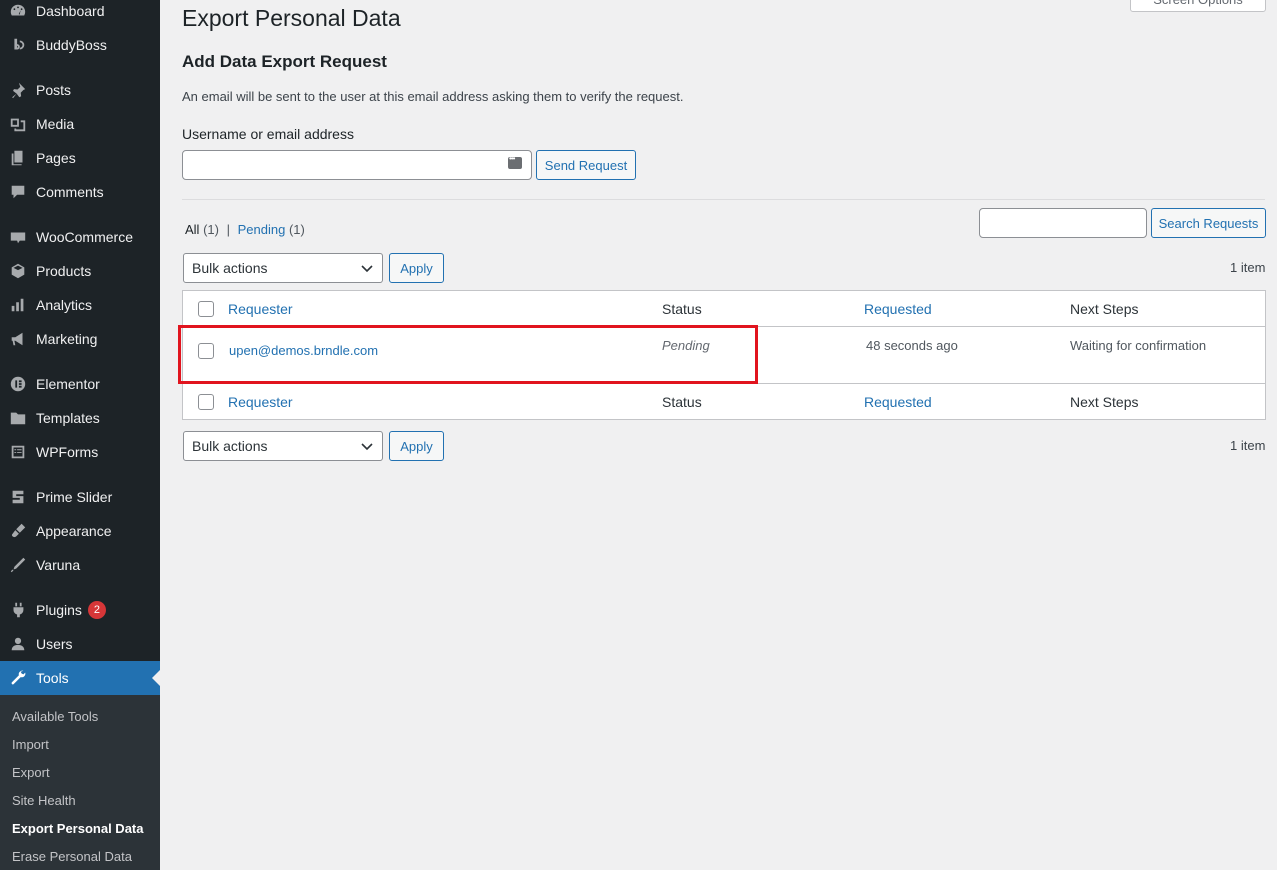  What do you see at coordinates (55, 124) in the screenshot?
I see `sidebar-item-label: Media` at bounding box center [55, 124].